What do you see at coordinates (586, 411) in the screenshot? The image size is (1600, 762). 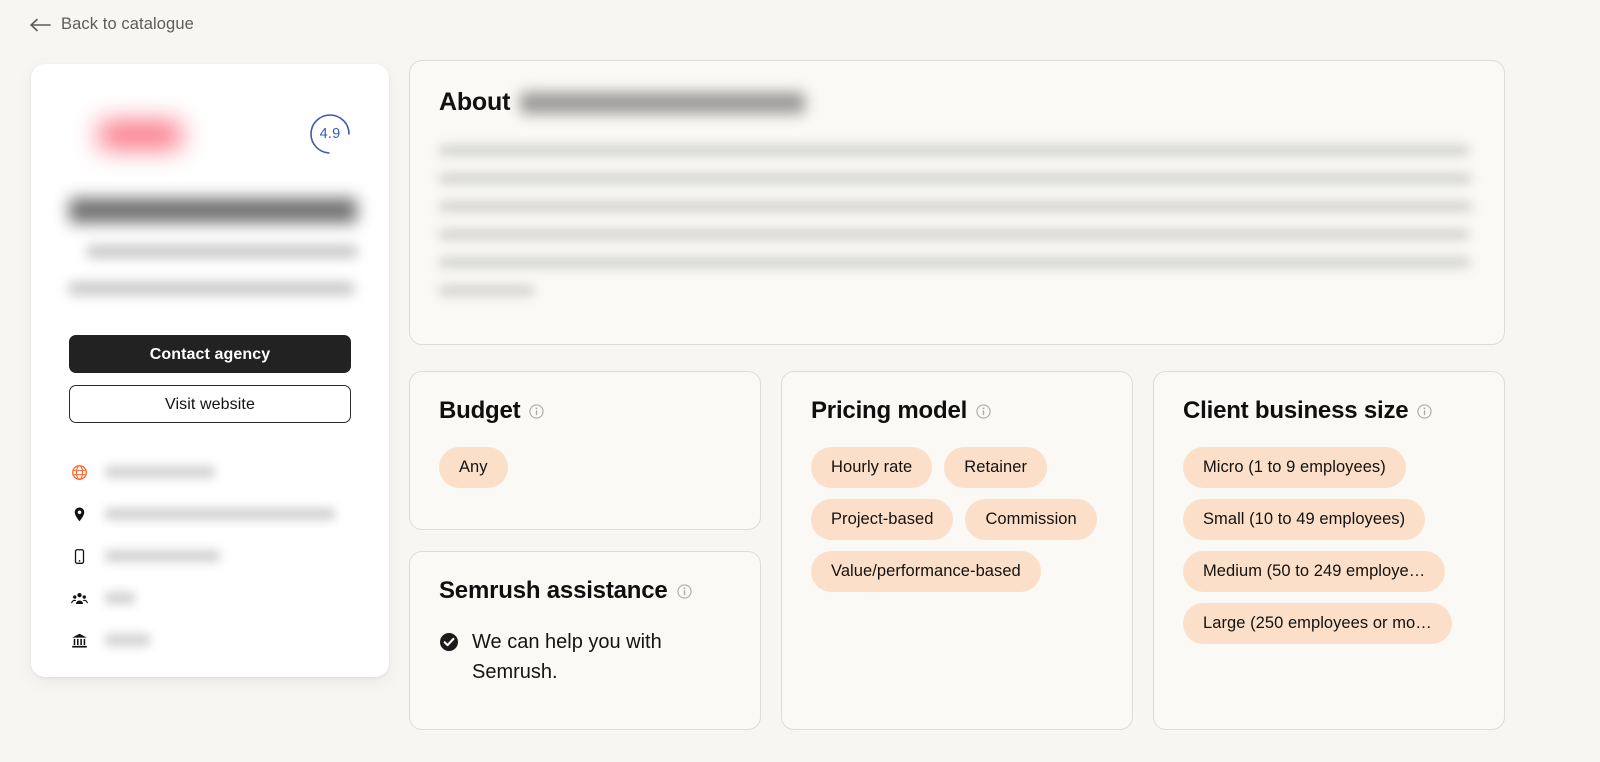 I see `budget-title-row: Budget` at bounding box center [586, 411].